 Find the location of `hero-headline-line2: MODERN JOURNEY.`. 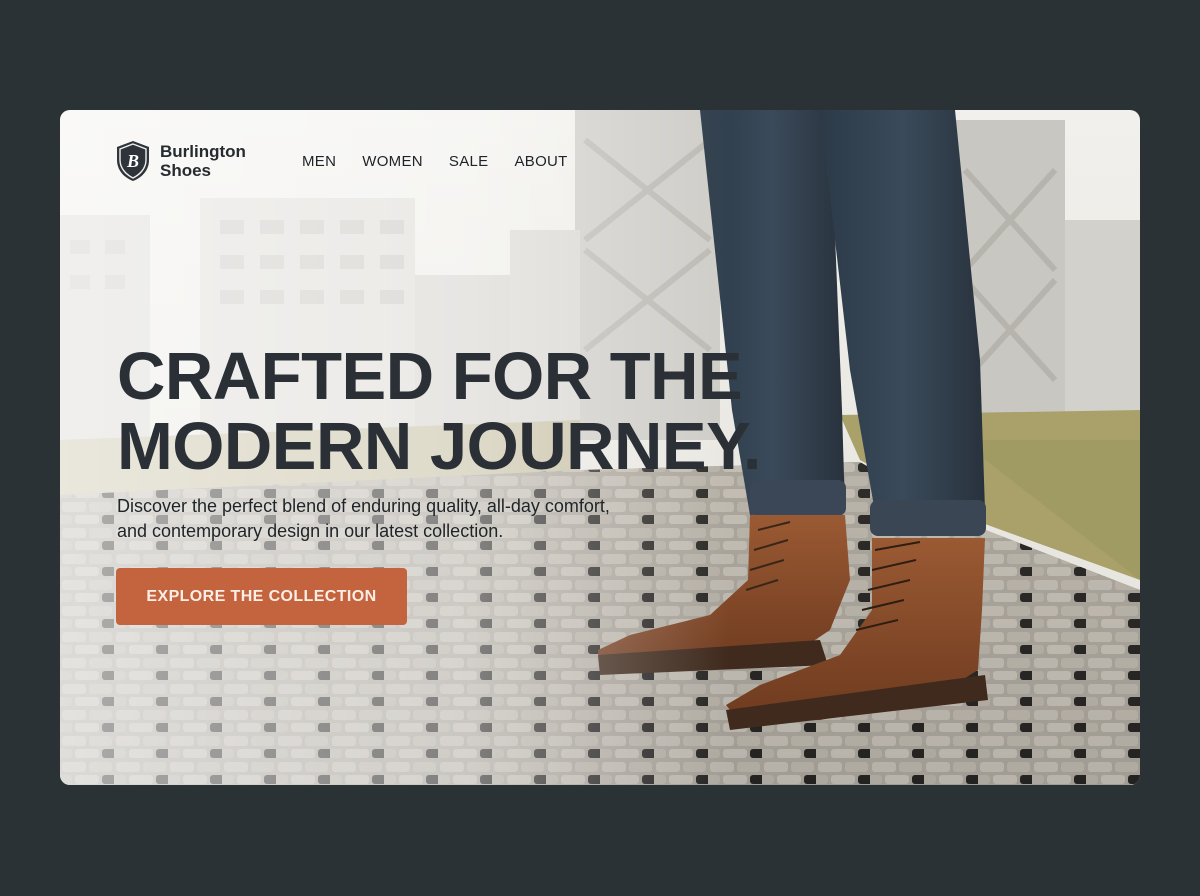

hero-headline-line2: MODERN JOURNEY. is located at coordinates (439, 446).